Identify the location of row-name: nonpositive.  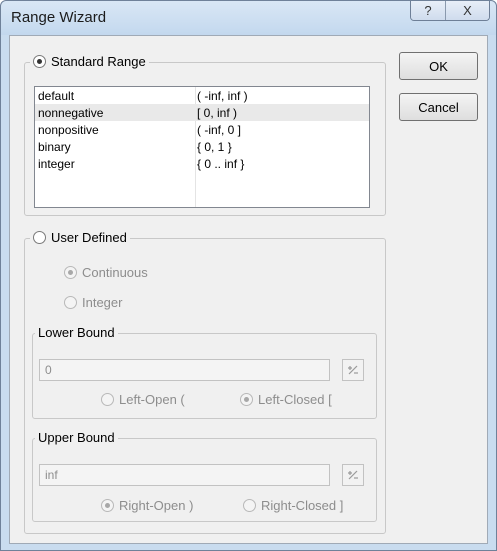
(68, 130).